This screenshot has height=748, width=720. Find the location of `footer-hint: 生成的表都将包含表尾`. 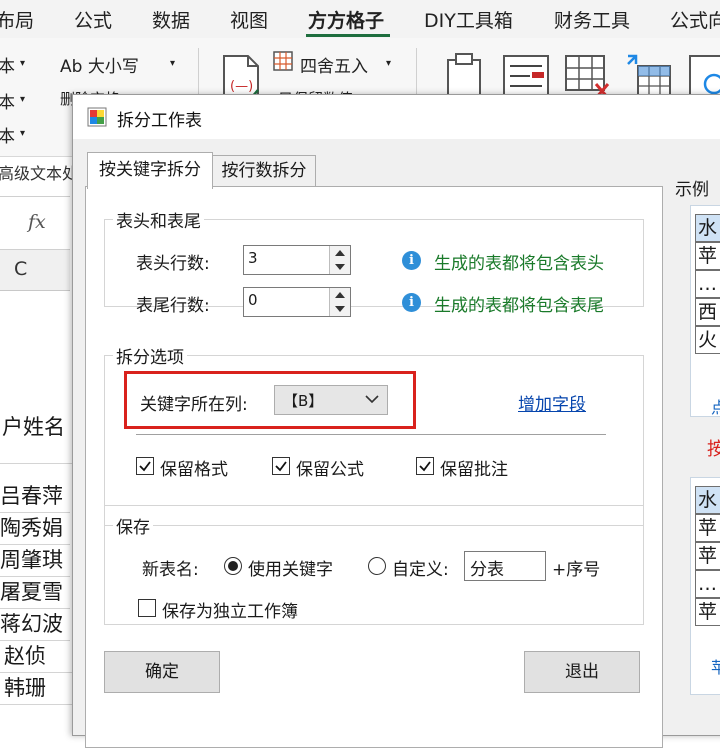

footer-hint: 生成的表都将包含表尾 is located at coordinates (519, 306).